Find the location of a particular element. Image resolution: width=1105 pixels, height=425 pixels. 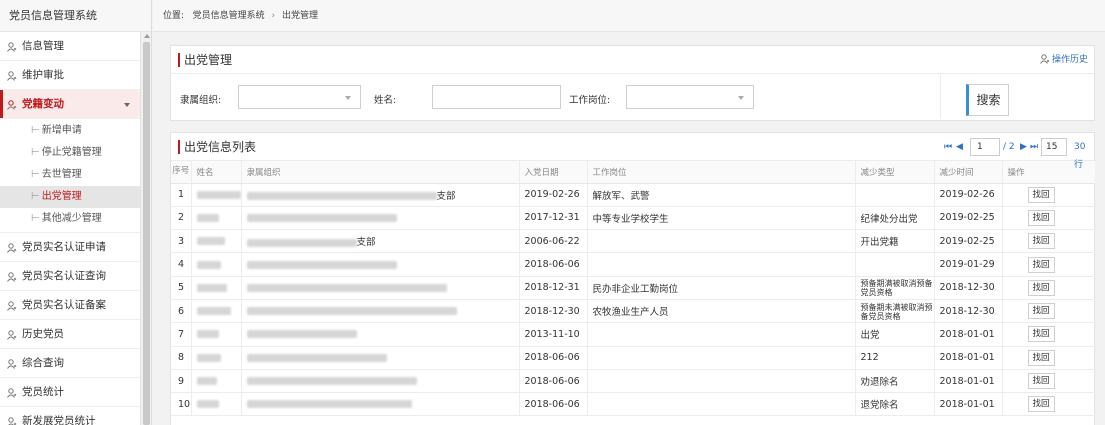

sidebar-subitem: ⊢ 出党管理 is located at coordinates (70, 197).